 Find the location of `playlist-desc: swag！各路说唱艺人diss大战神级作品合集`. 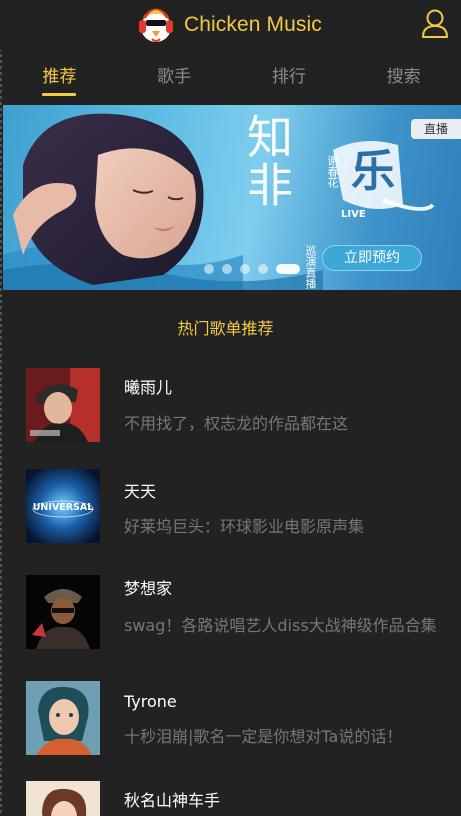

playlist-desc: swag！各路说唱艺人diss大战神级作品合集 is located at coordinates (280, 625).